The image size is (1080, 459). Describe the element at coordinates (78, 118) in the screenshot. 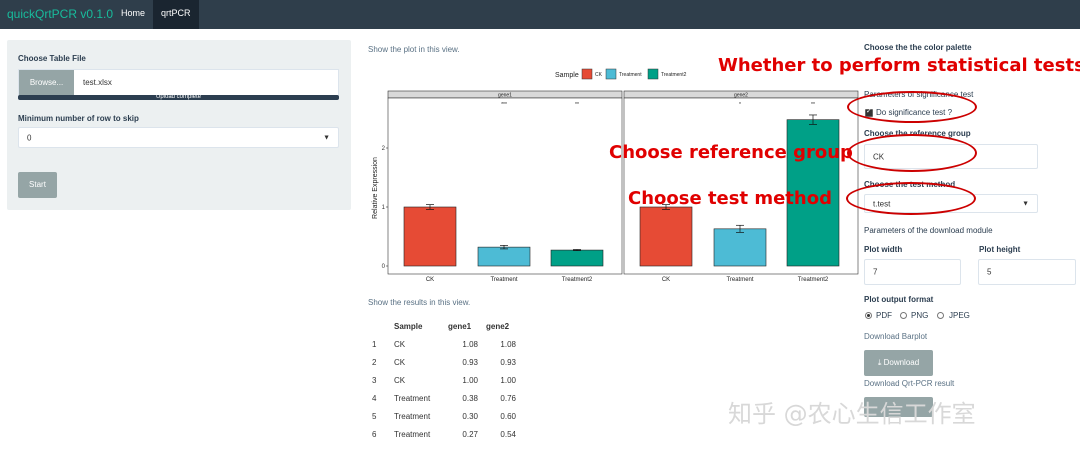

I see `skip-rows-label: Minimum number of row to skip` at that location.